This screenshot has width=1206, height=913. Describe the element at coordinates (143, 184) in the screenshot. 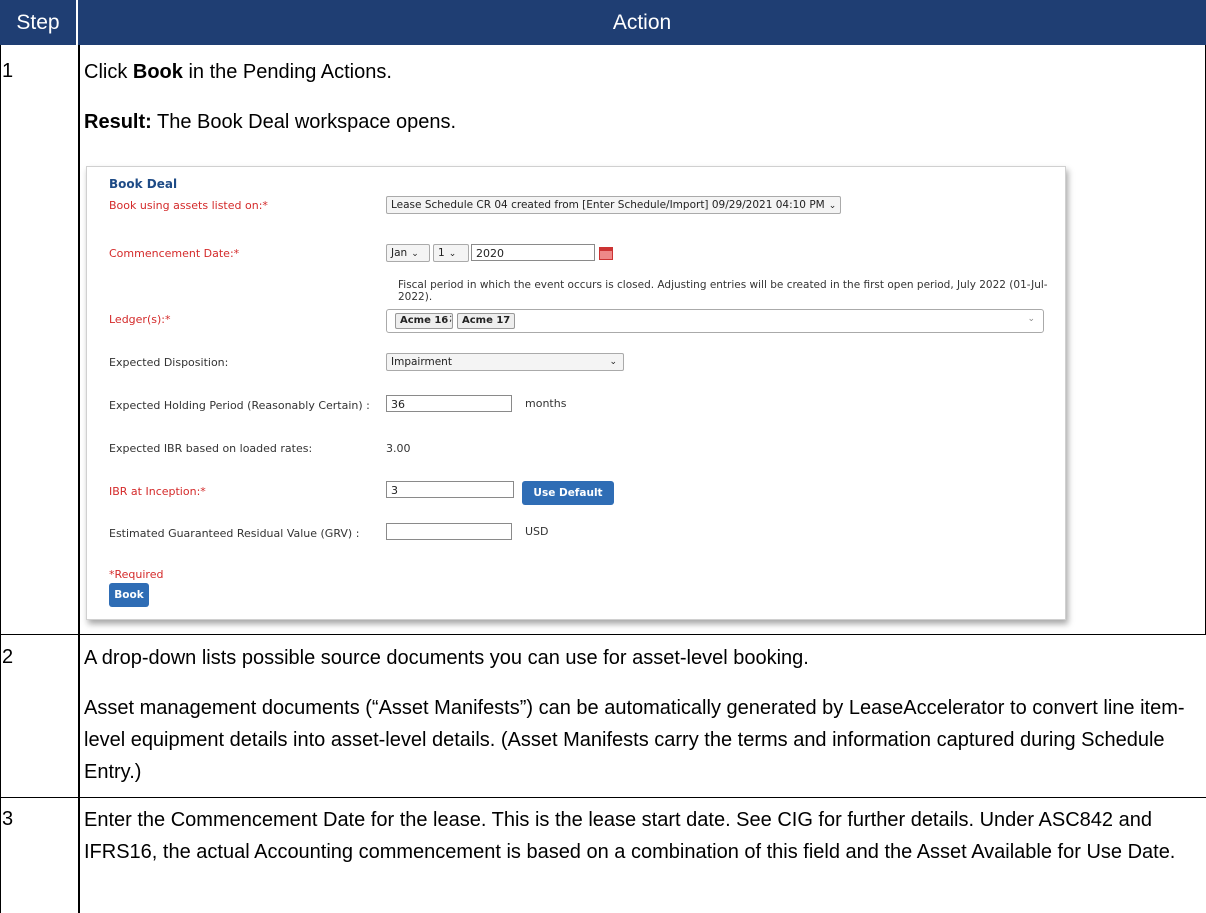

I see `panel-title: Book Deal` at that location.